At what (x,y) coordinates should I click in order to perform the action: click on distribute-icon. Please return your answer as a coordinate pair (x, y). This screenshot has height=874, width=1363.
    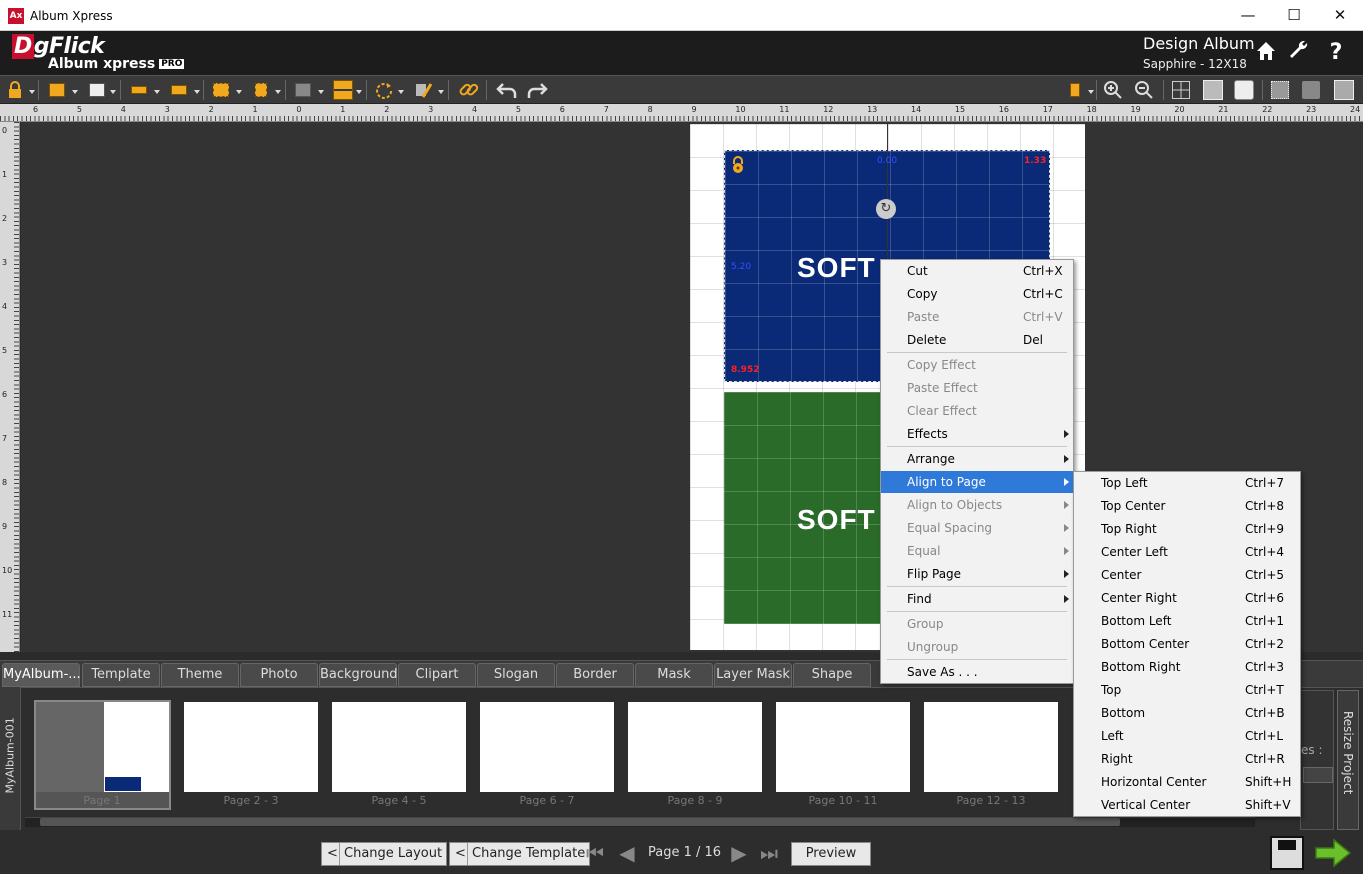
    Looking at the image, I should click on (221, 90).